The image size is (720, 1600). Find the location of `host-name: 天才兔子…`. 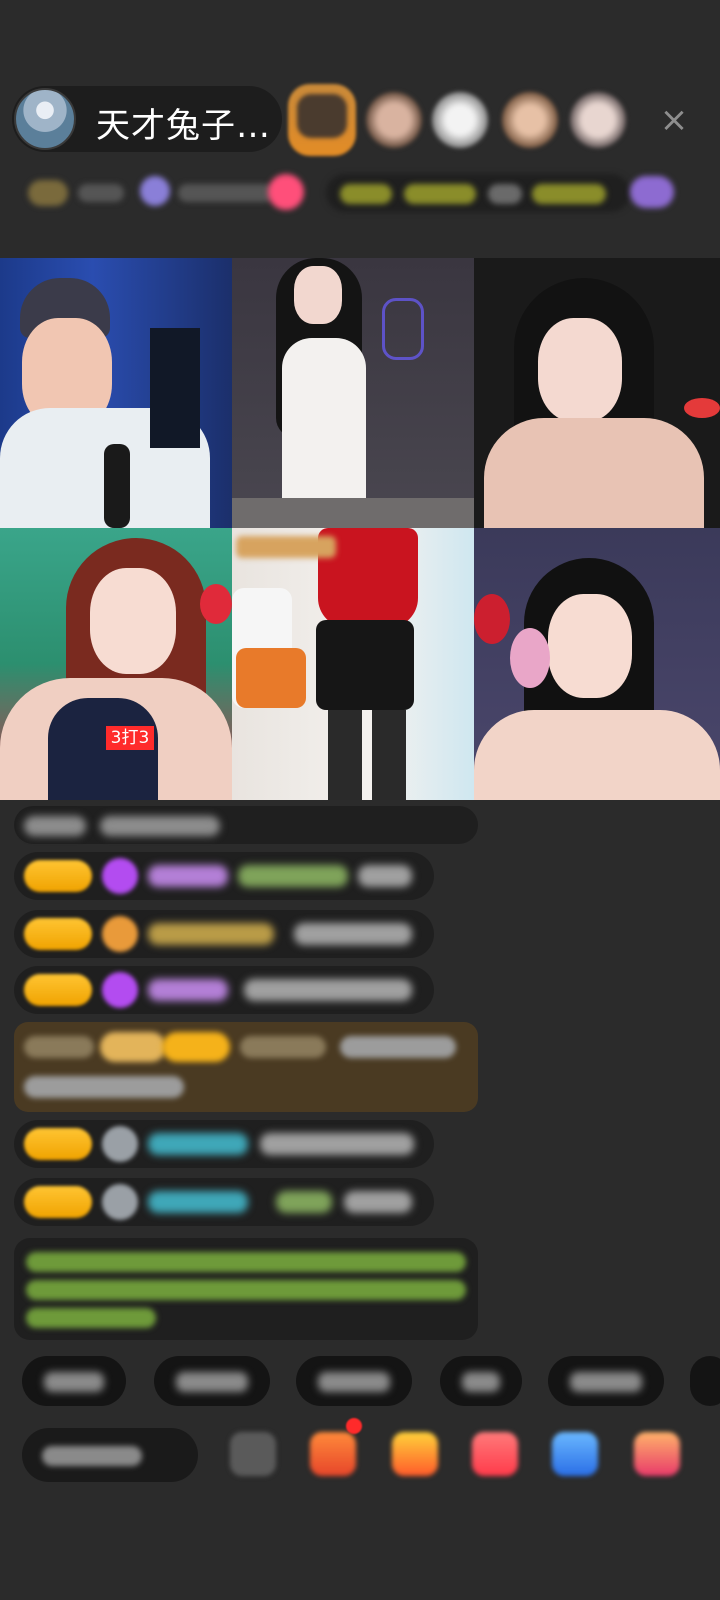

host-name: 天才兔子… is located at coordinates (183, 122).